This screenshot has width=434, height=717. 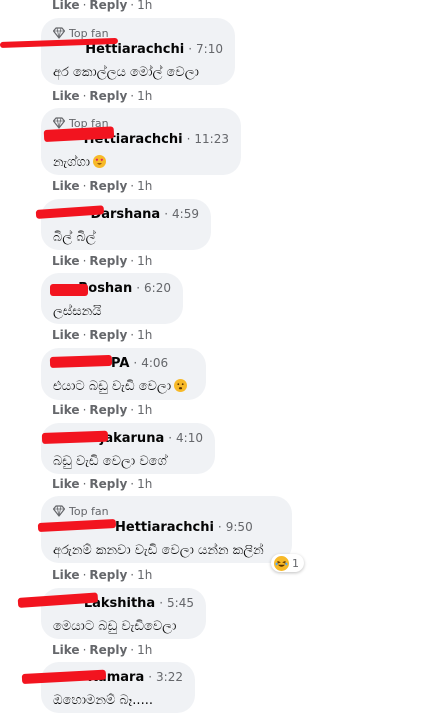 What do you see at coordinates (164, 527) in the screenshot?
I see `comment-author: Hettiarachchi` at bounding box center [164, 527].